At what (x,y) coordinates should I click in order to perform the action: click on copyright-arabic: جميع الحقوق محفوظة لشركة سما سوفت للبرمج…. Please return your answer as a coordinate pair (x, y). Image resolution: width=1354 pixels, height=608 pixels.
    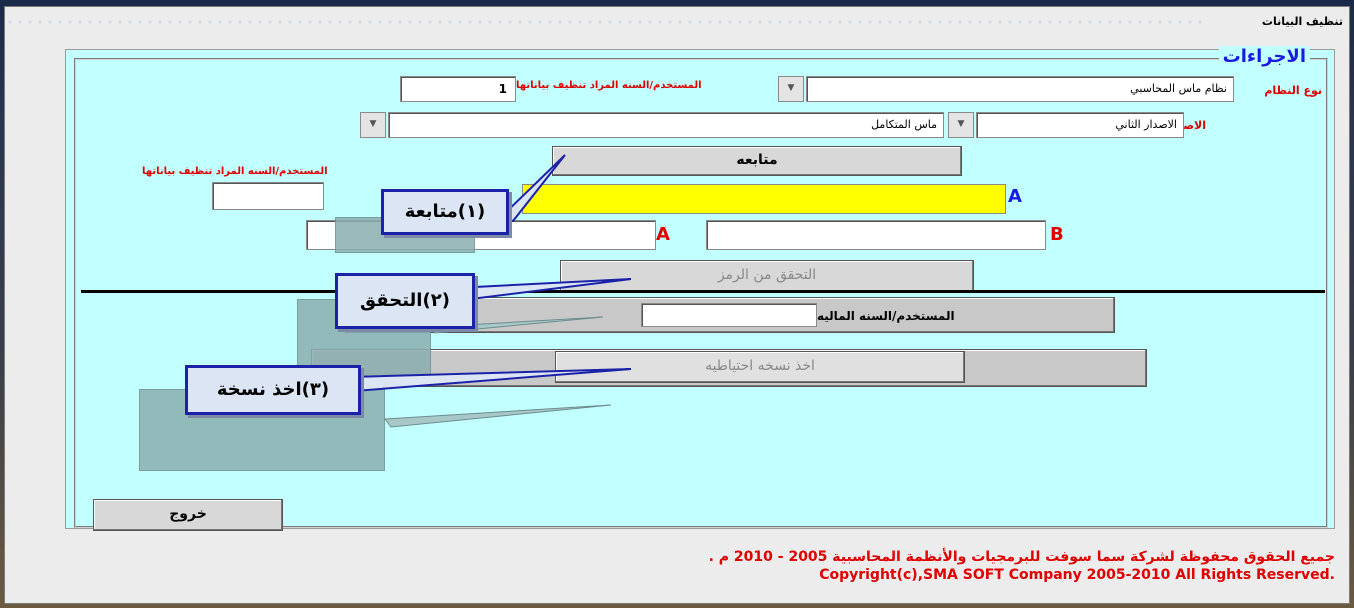
    Looking at the image, I should click on (1021, 557).